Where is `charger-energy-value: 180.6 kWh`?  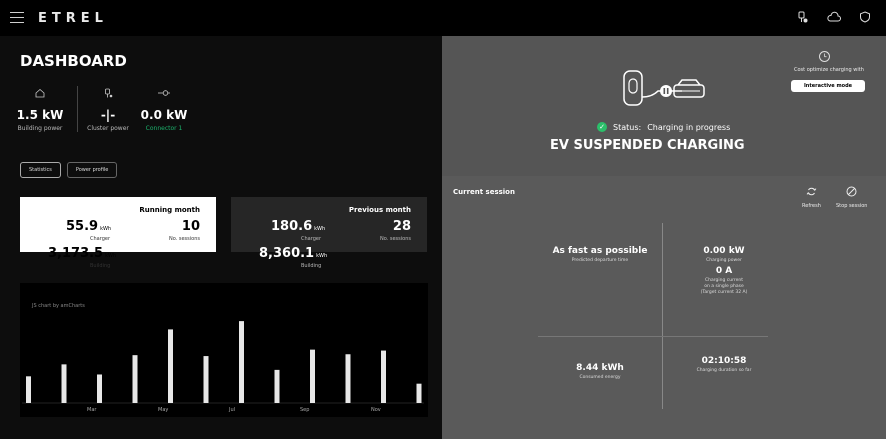 charger-energy-value: 180.6 kWh is located at coordinates (298, 226).